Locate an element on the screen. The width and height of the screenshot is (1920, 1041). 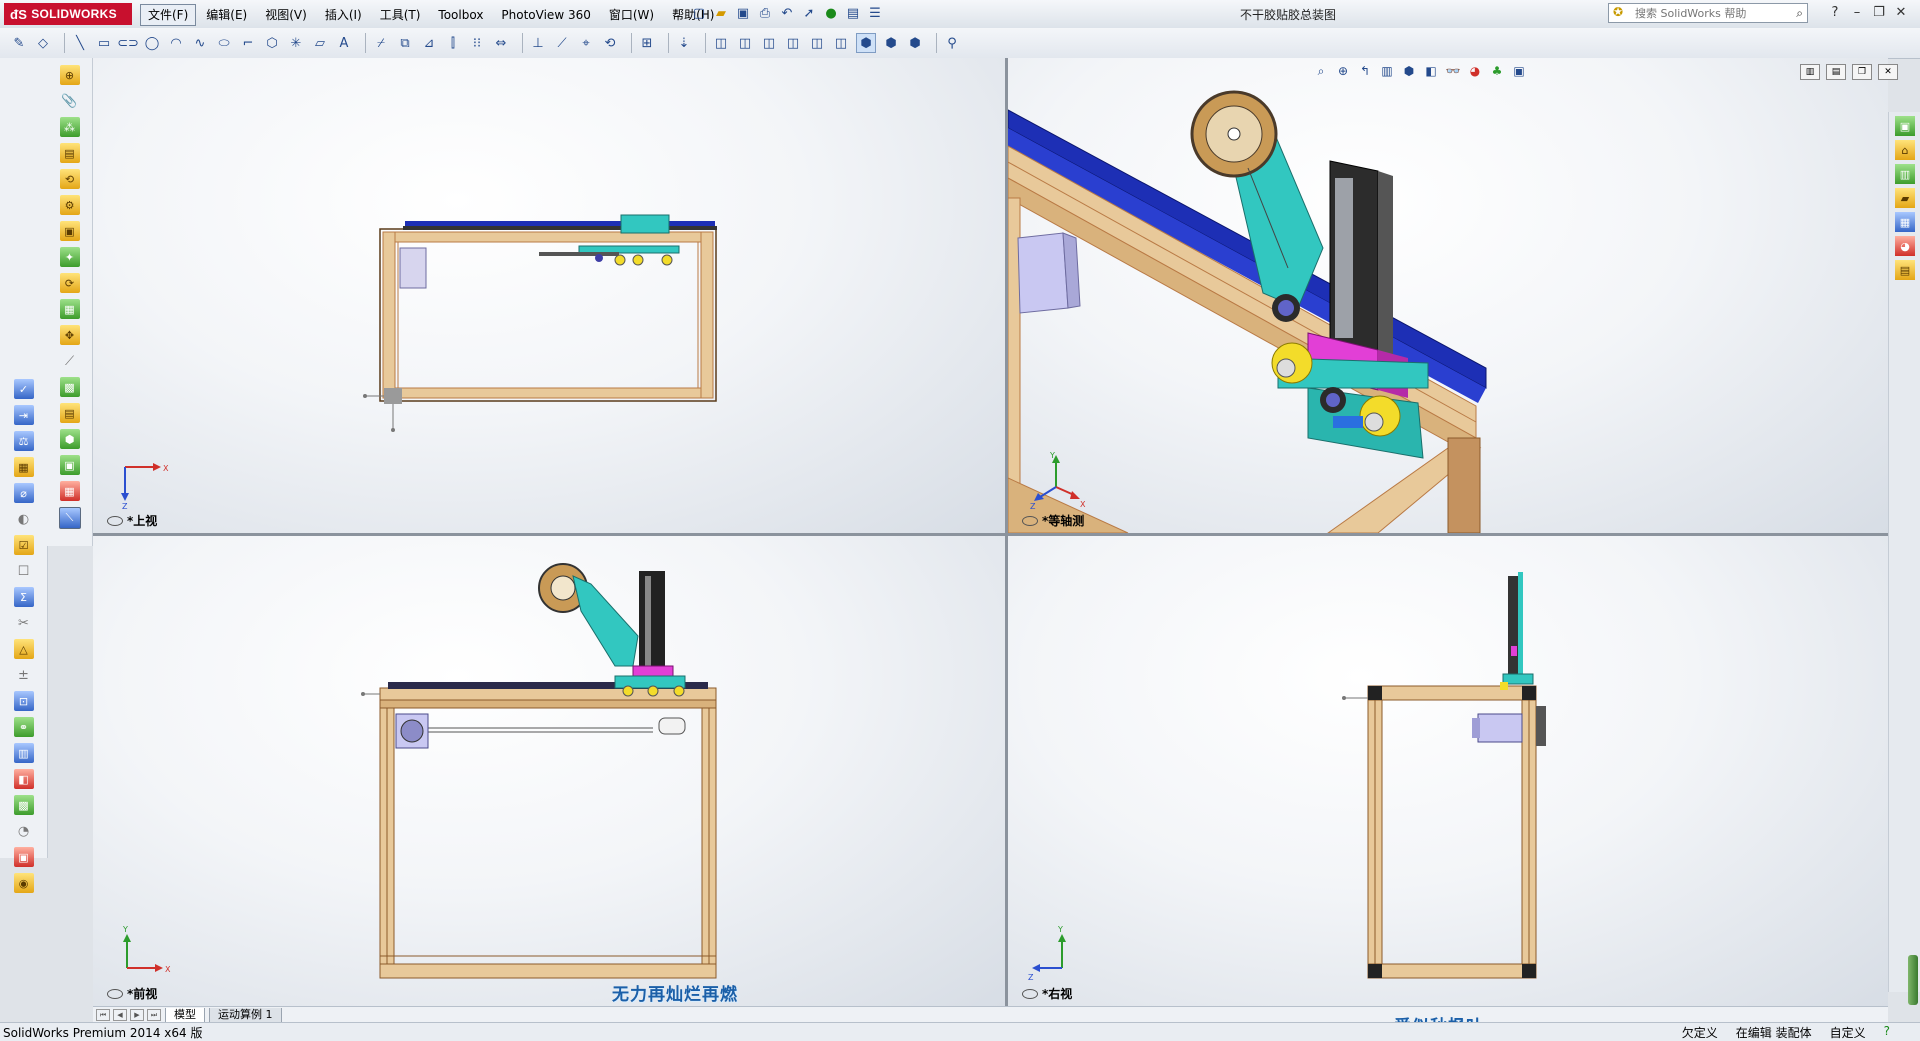
section-view-icon: ▥ is located at coordinates (1387, 71).